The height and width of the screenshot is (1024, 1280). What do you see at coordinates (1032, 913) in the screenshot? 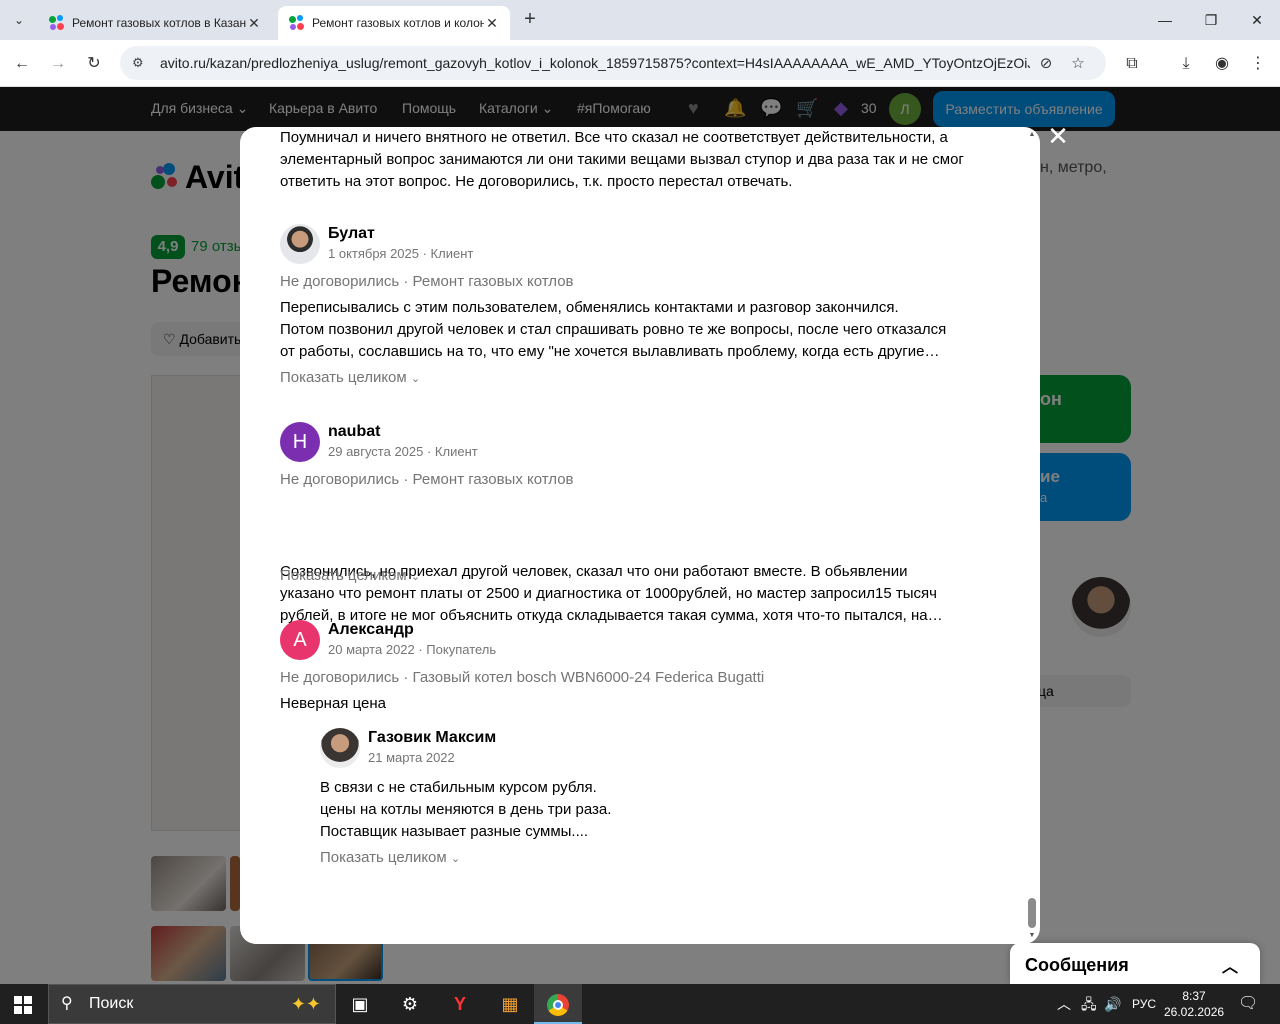
I see `scrollbar-thumb` at bounding box center [1032, 913].